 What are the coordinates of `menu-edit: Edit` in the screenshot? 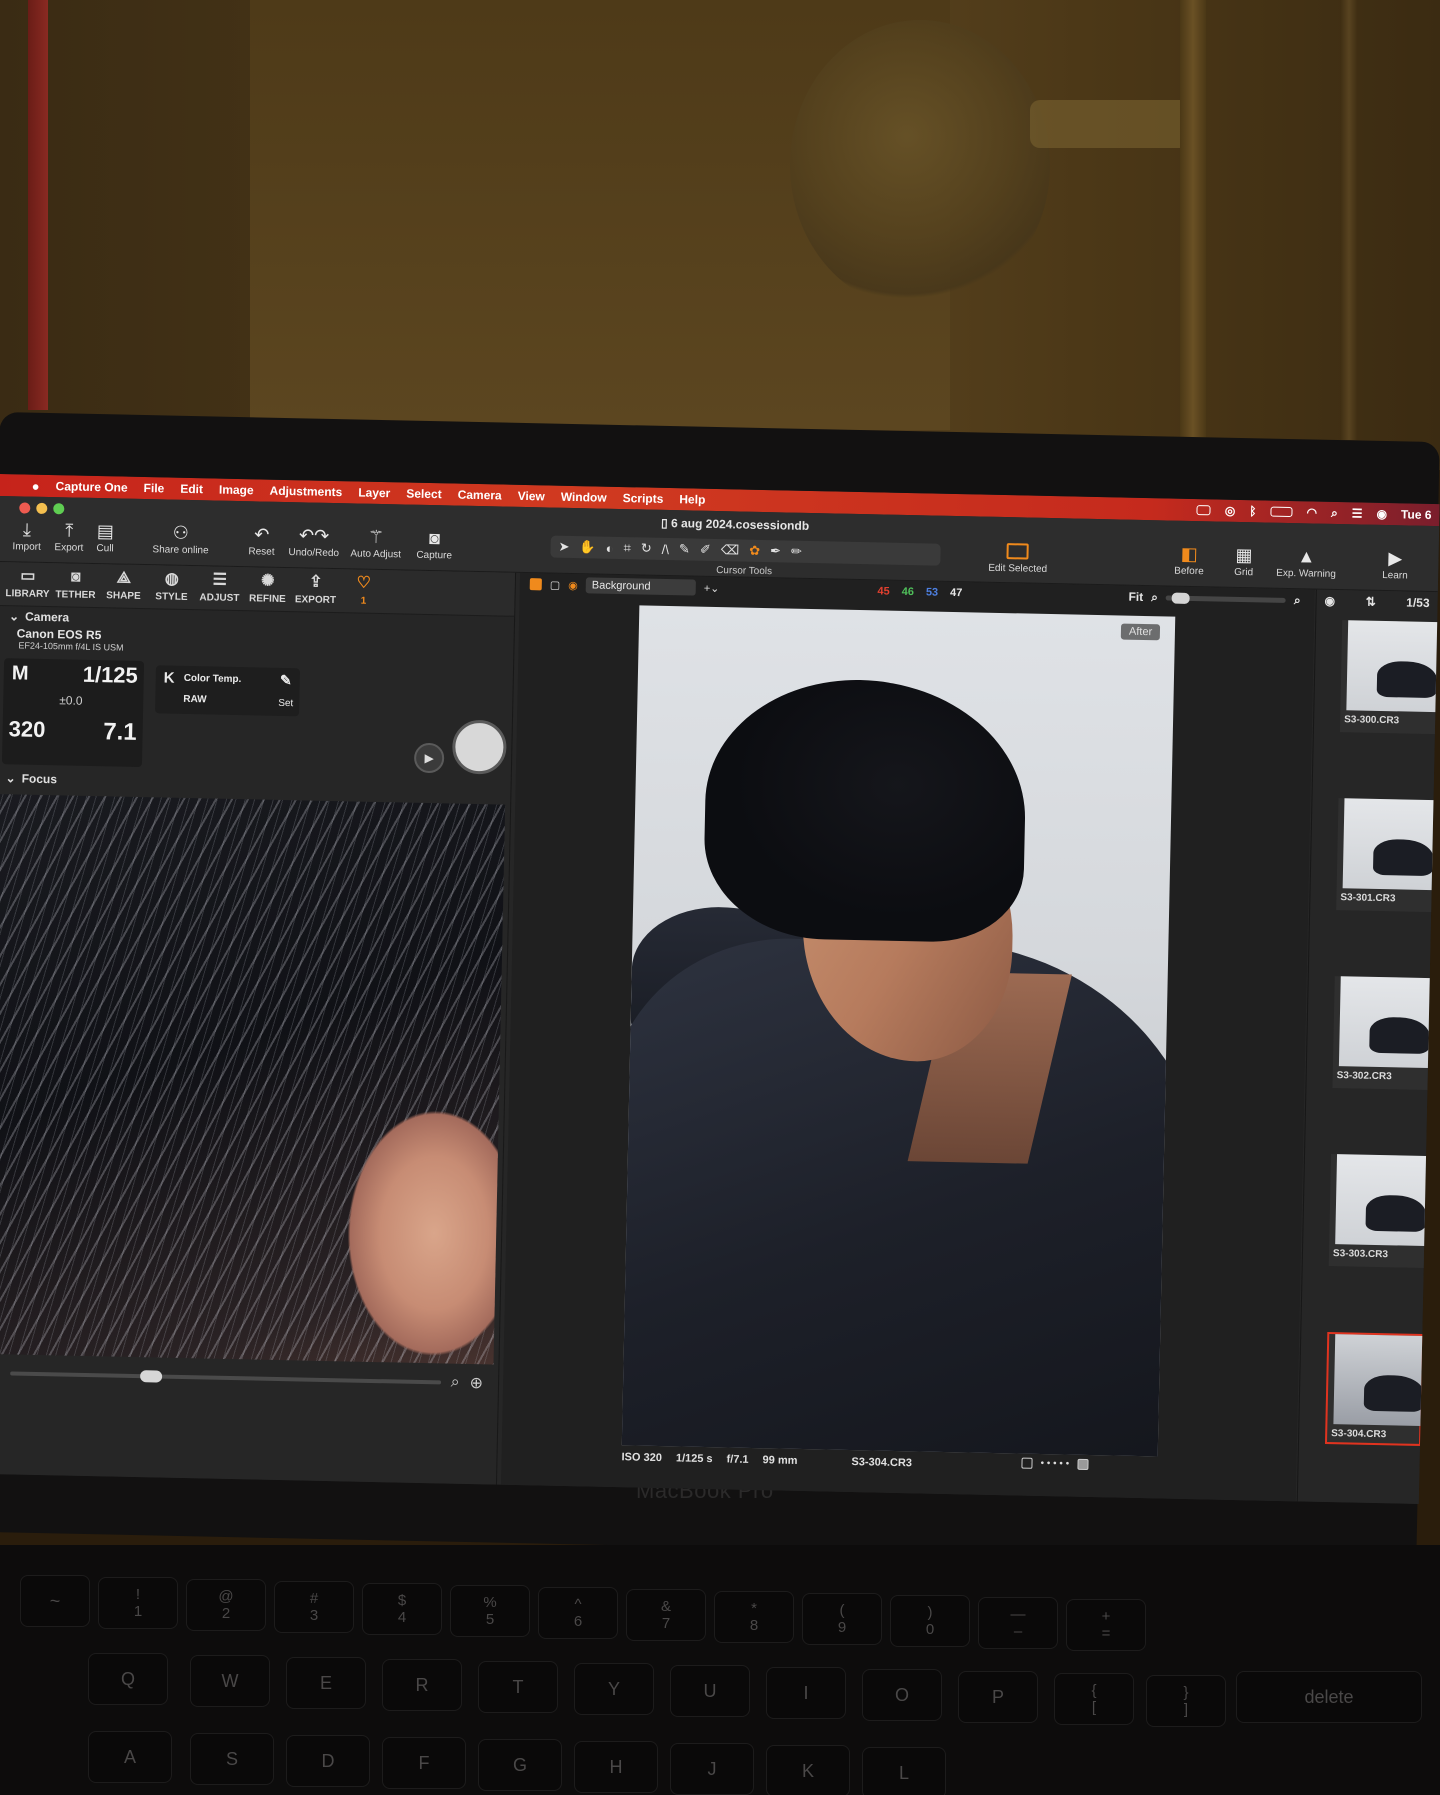 It's located at (191, 489).